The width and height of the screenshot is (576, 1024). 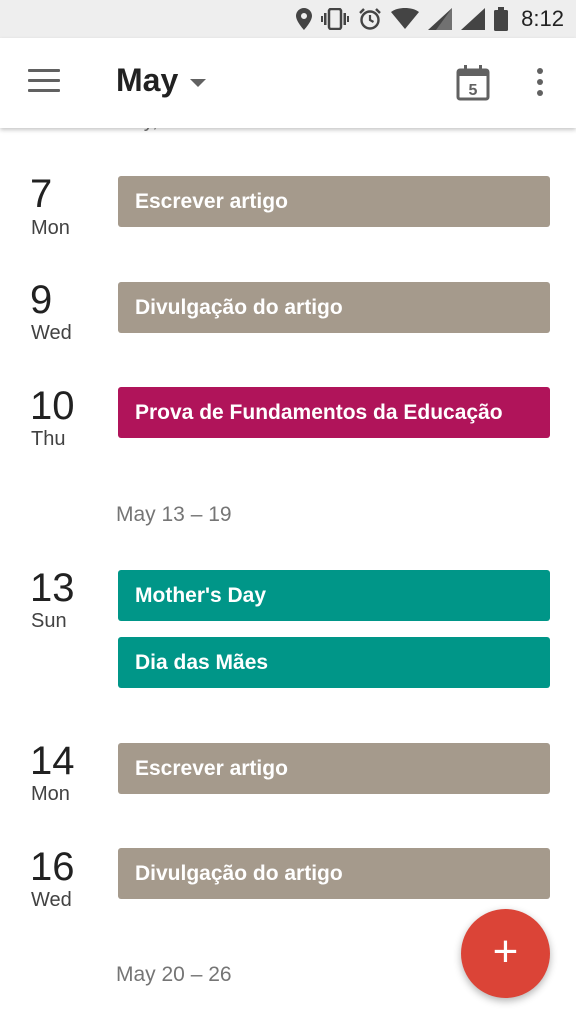 What do you see at coordinates (174, 514) in the screenshot?
I see `week-label: May 13 – 19` at bounding box center [174, 514].